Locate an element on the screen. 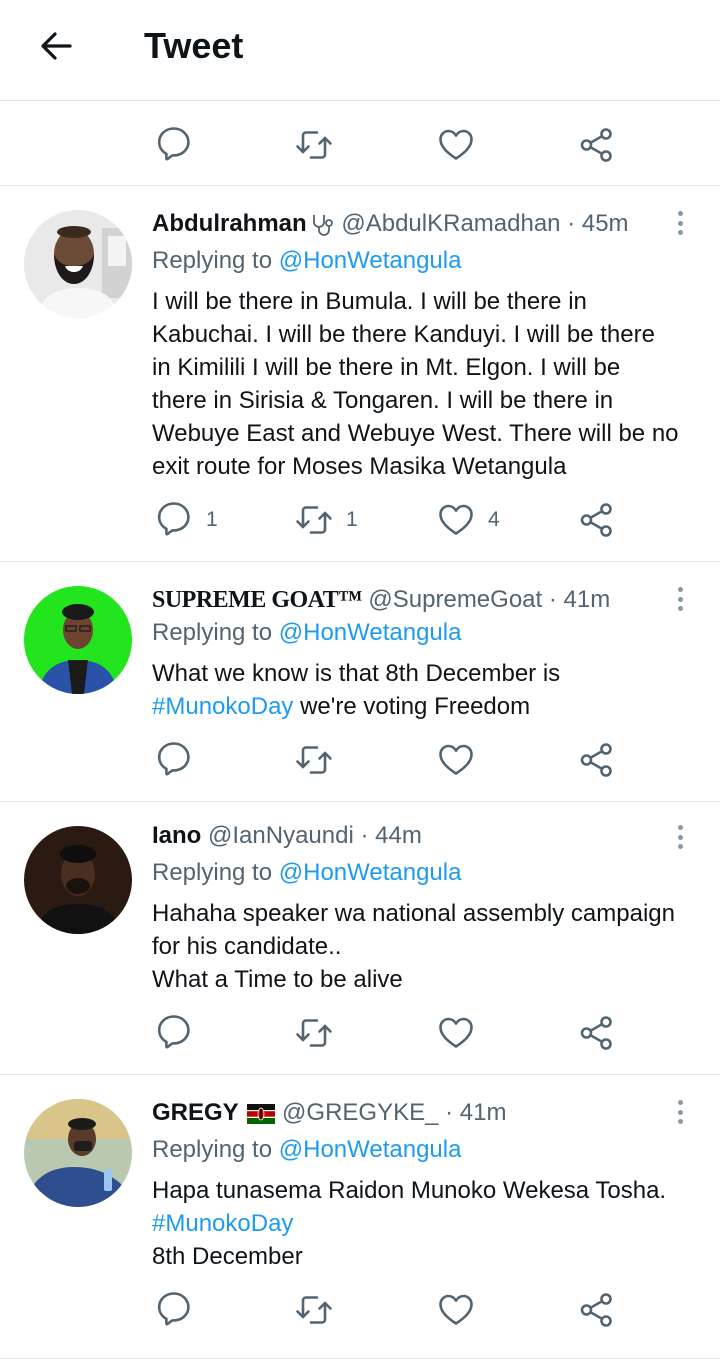 The width and height of the screenshot is (720, 1362). display-name: SUPREME GOAT™ is located at coordinates (257, 600).